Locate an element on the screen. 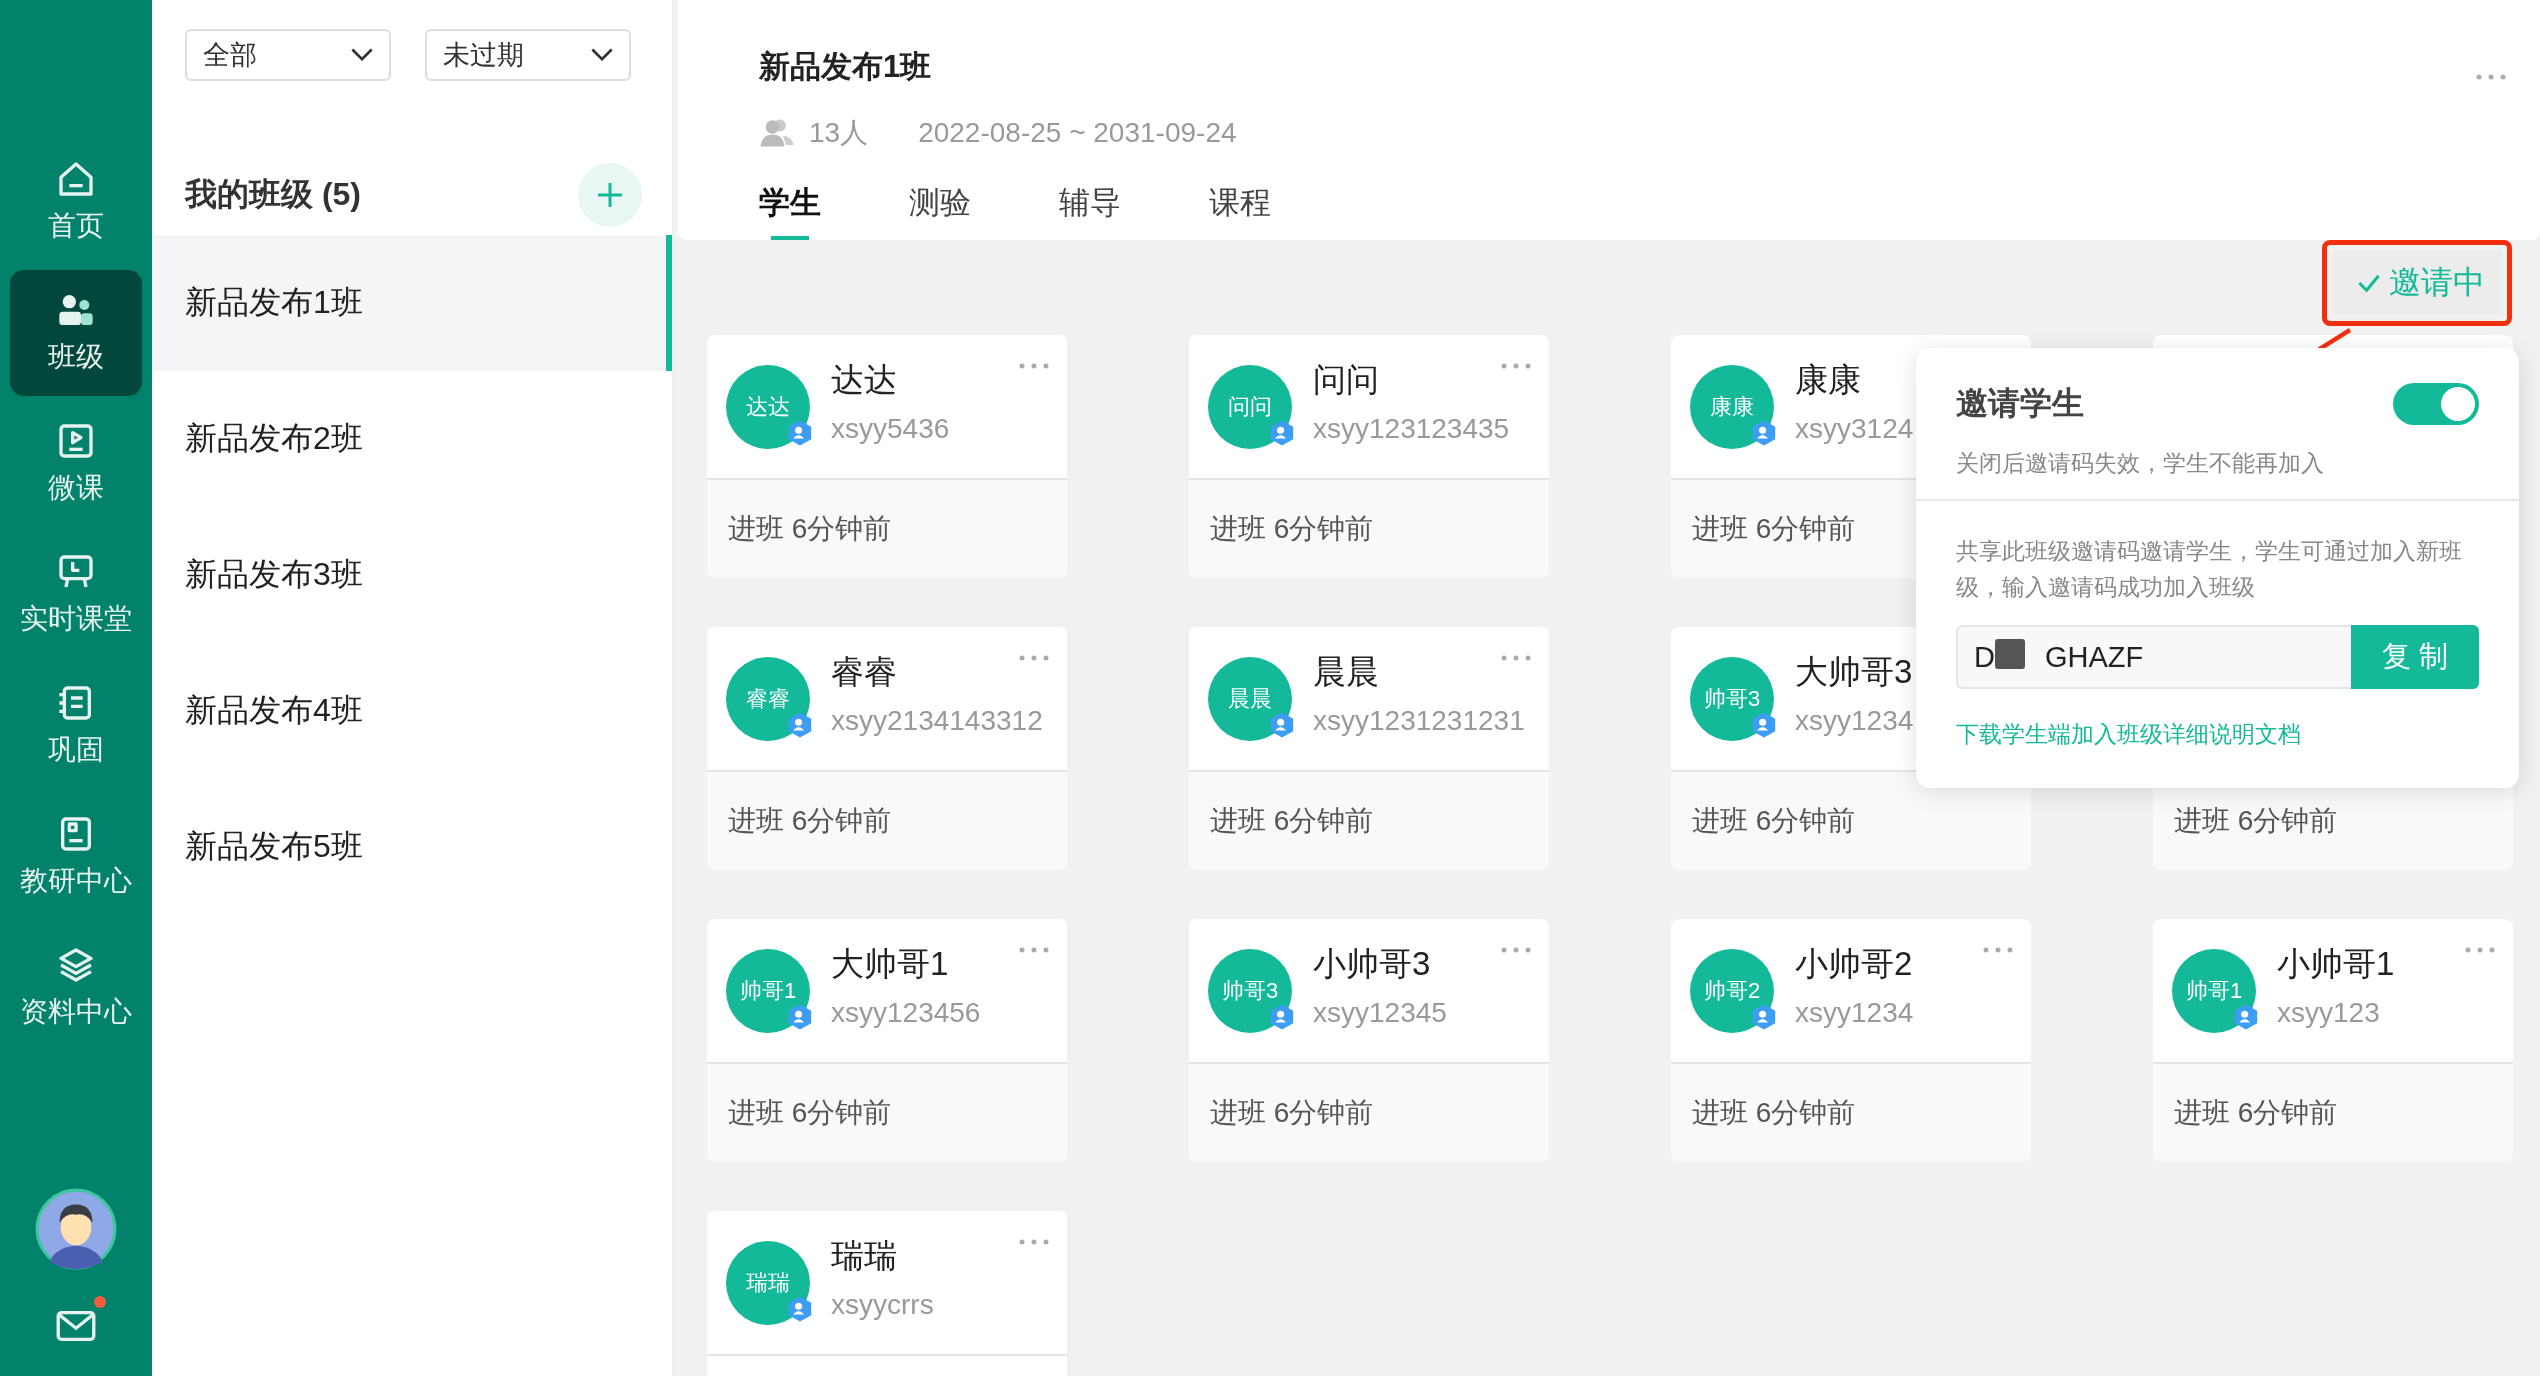  student-account: xsyy3124 is located at coordinates (1854, 429).